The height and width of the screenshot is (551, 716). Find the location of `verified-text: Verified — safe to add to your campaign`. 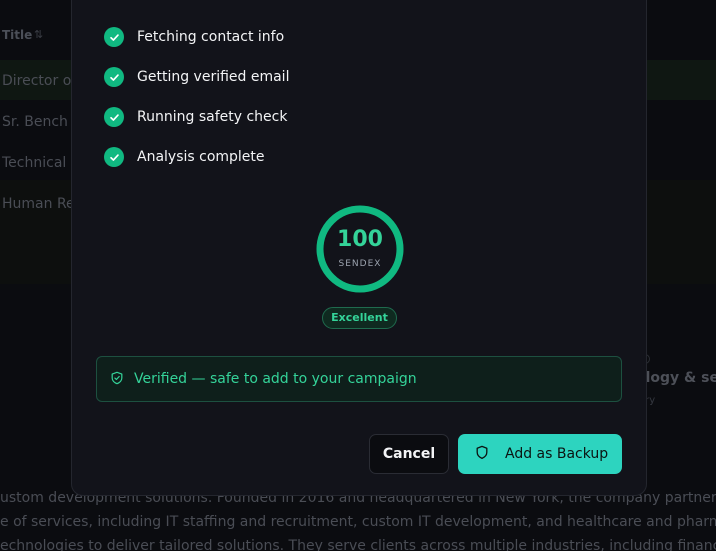

verified-text: Verified — safe to add to your campaign is located at coordinates (275, 379).